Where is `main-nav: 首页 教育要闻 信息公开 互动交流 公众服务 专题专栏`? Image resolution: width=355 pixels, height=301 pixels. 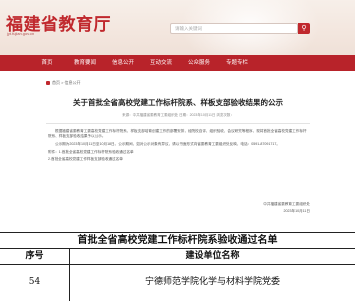 main-nav: 首页 教育要闻 信息公开 互动交流 公众服务 专题专栏 is located at coordinates (177, 63).